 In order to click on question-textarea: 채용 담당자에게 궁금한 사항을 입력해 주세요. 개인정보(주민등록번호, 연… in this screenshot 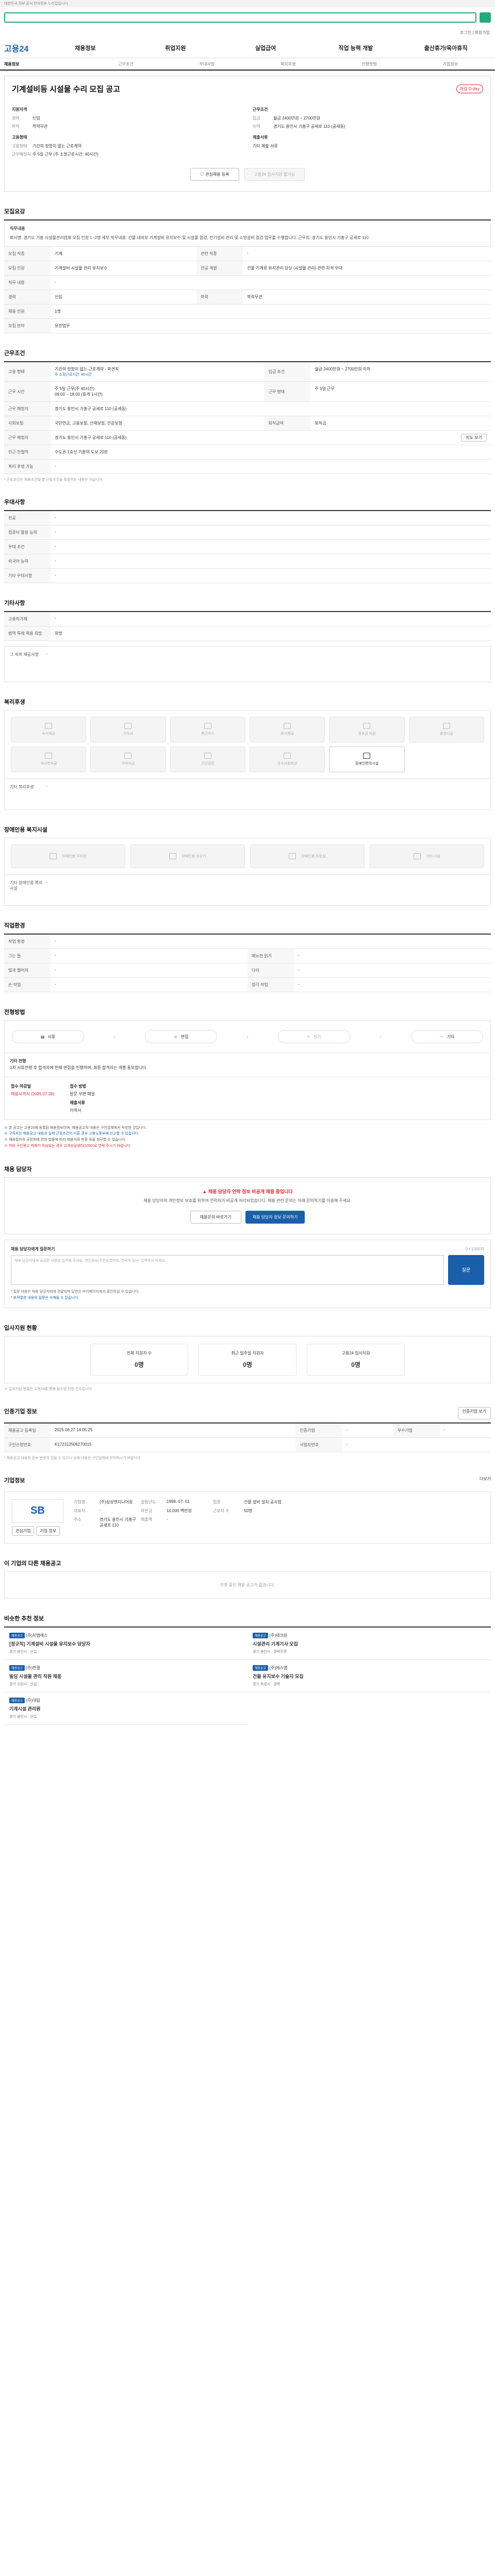, I will do `click(228, 1270)`.